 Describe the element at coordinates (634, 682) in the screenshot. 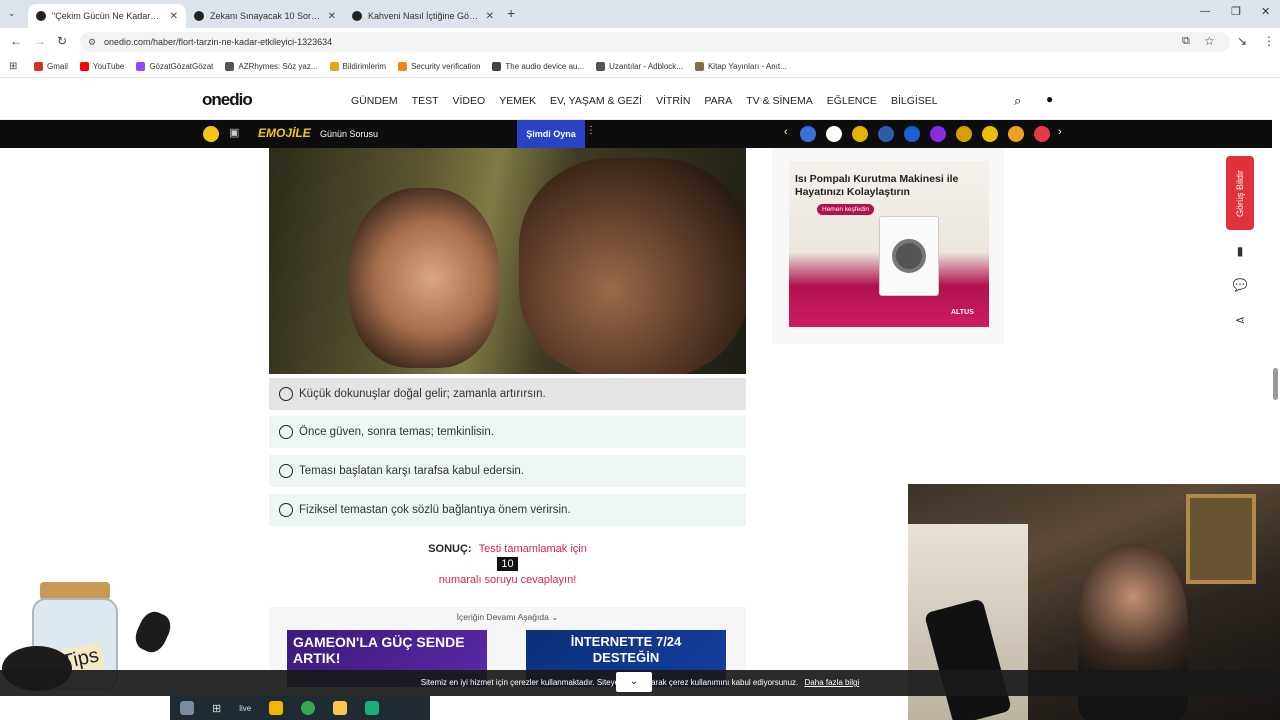

I see `cookie-chevron-icon: ⌄` at that location.